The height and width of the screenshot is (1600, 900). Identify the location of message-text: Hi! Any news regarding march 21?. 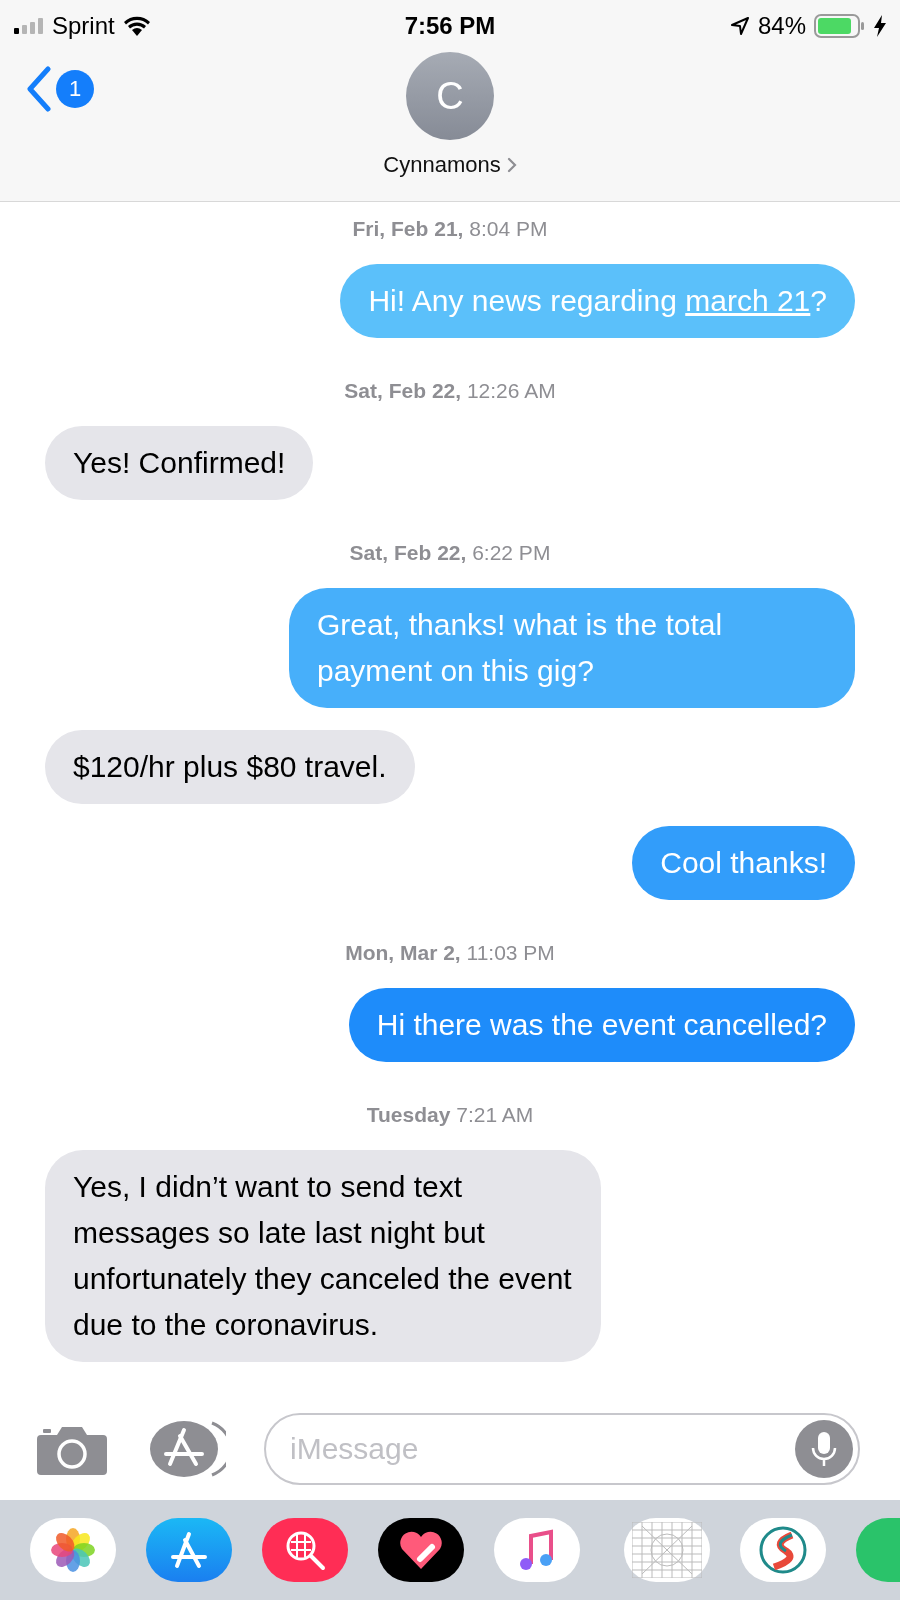
(597, 301).